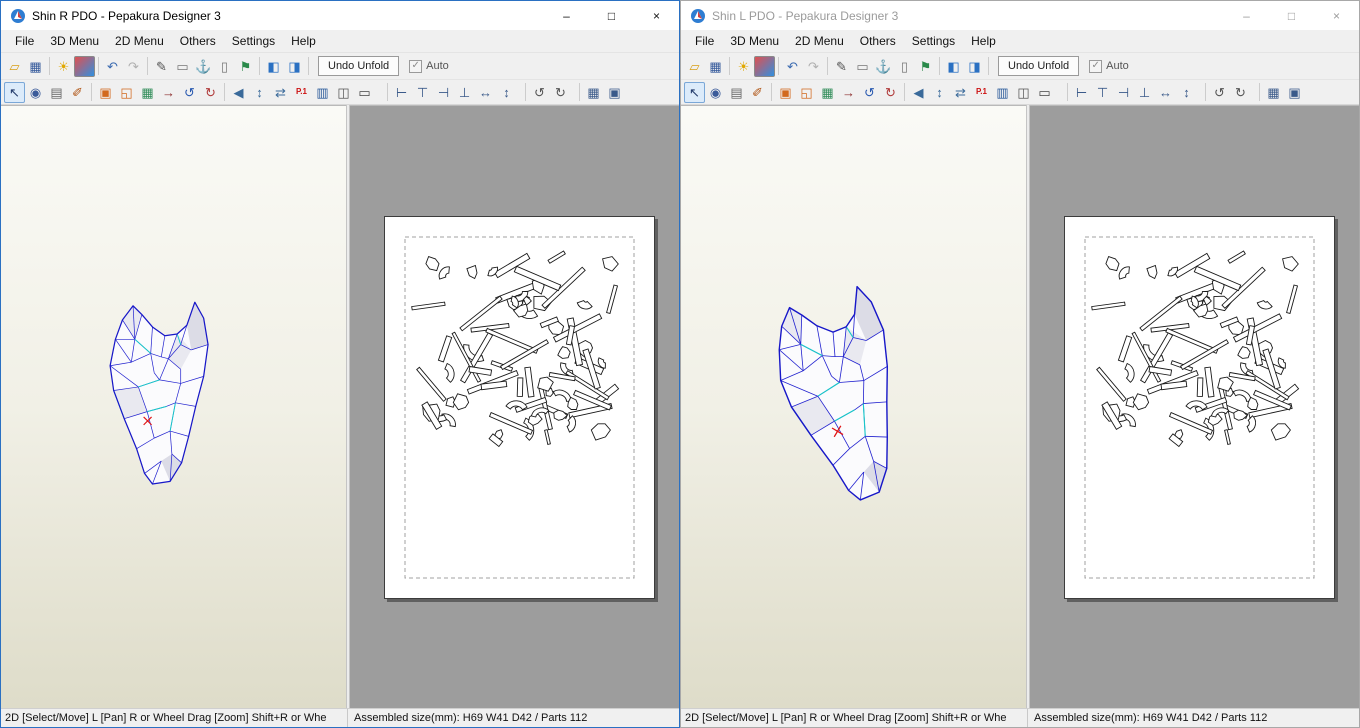  What do you see at coordinates (611, 15) in the screenshot?
I see `maximize-button: □` at bounding box center [611, 15].